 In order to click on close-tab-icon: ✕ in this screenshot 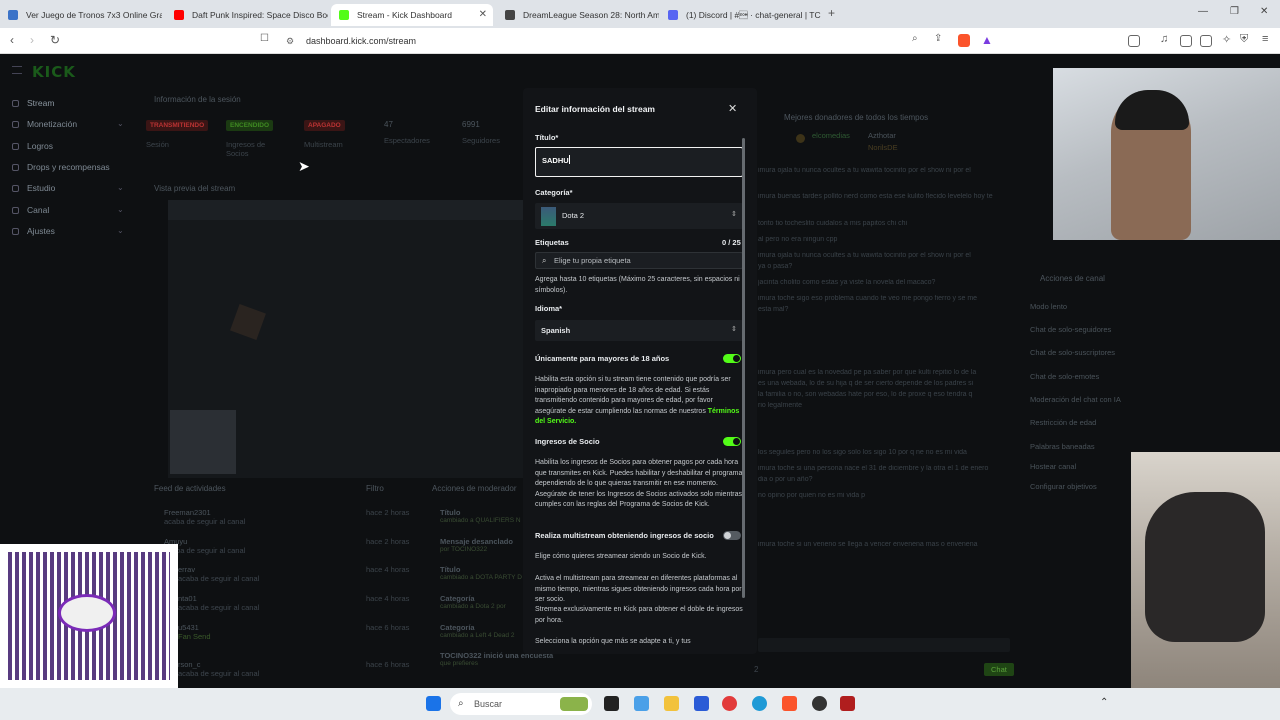, I will do `click(483, 15)`.